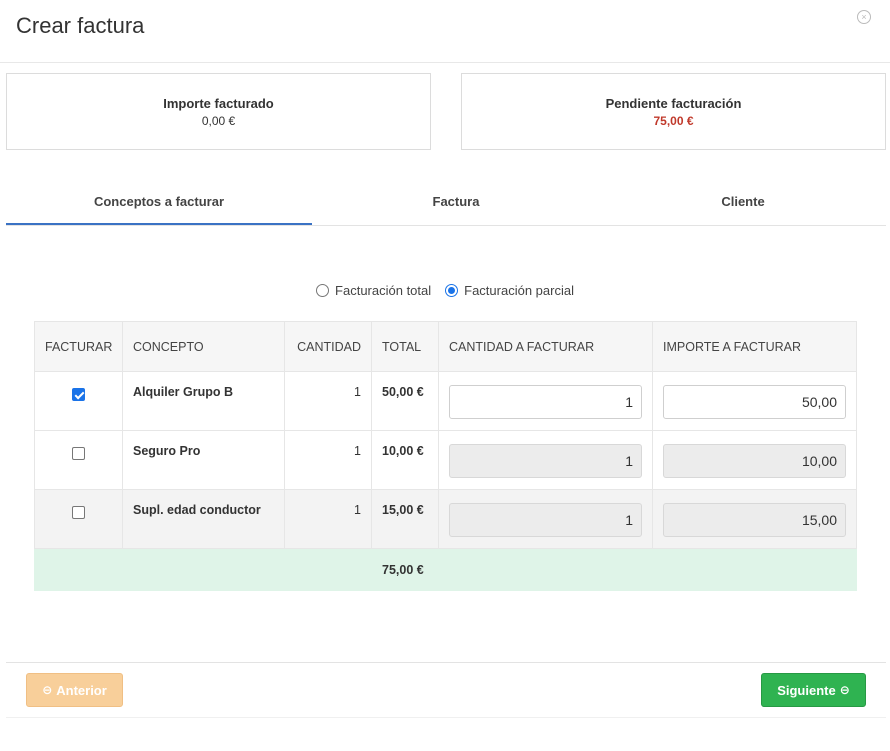  What do you see at coordinates (446, 717) in the screenshot?
I see `footer-bottom-divider` at bounding box center [446, 717].